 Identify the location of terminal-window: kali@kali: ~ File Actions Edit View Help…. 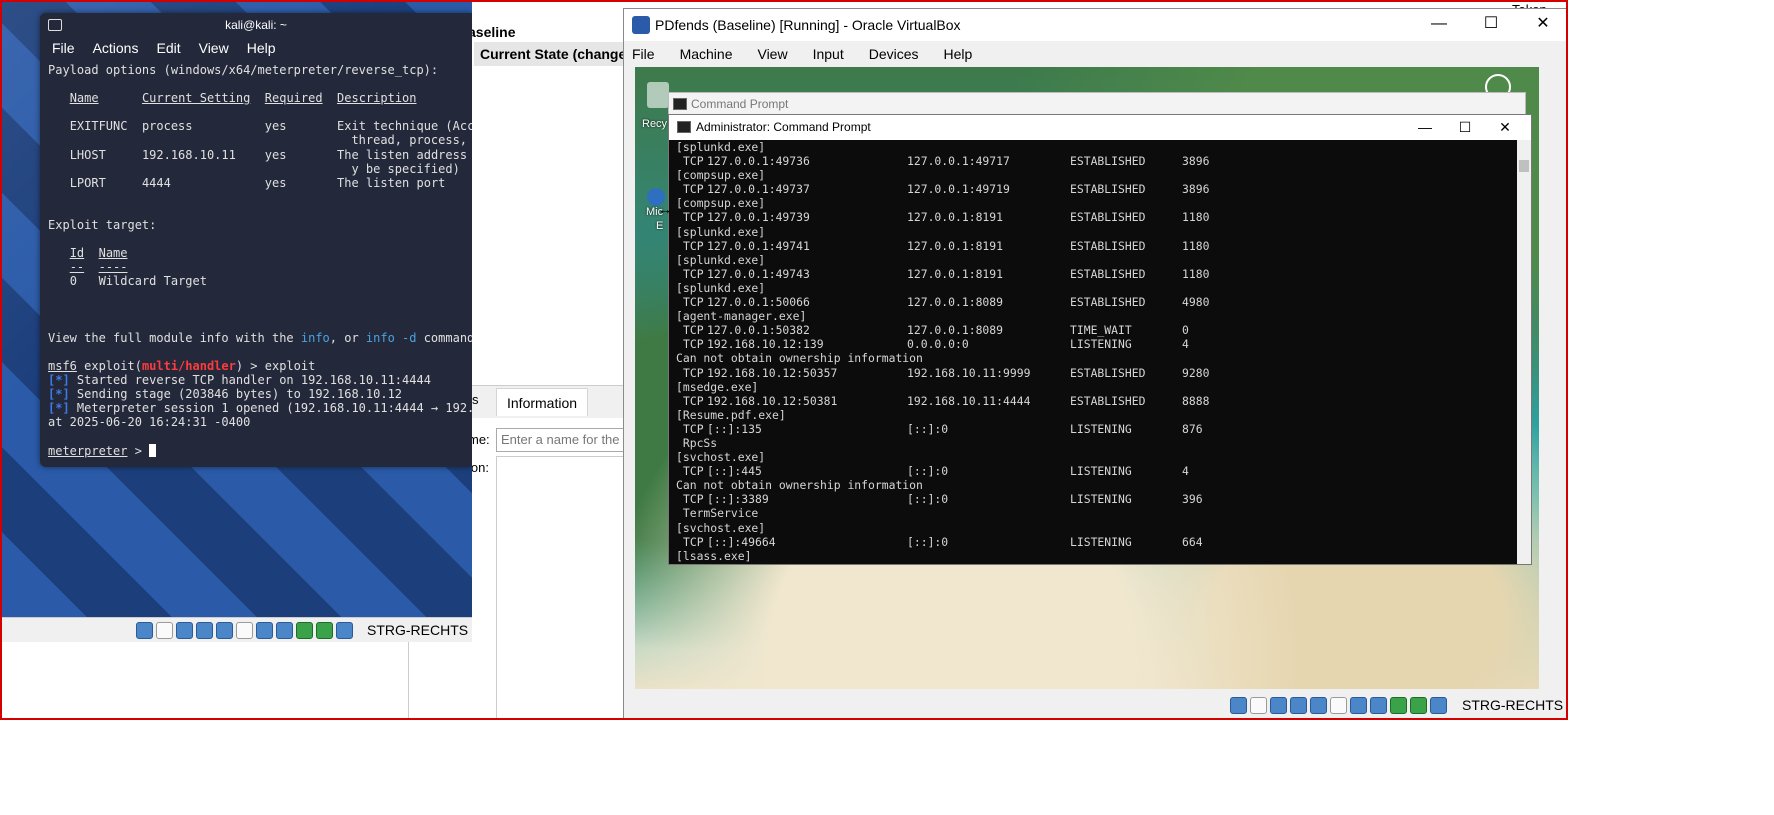
(256, 240).